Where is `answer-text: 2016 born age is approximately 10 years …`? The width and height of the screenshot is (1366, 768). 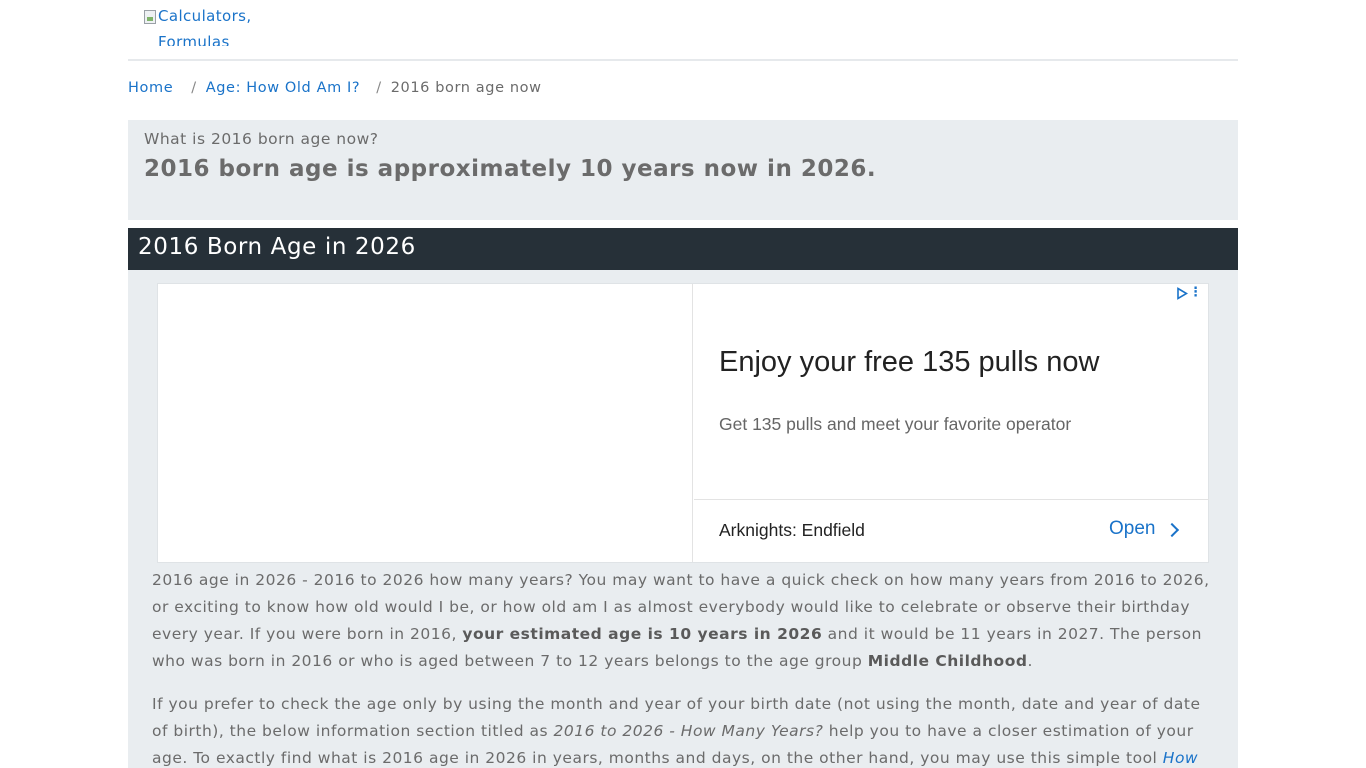
answer-text: 2016 born age is approximately 10 years … is located at coordinates (510, 169).